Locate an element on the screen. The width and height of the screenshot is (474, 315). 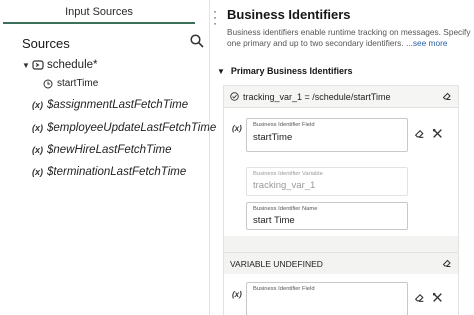
primary-identifier-row: tracking_var_1 = /schedule/startTime is located at coordinates (341, 97).